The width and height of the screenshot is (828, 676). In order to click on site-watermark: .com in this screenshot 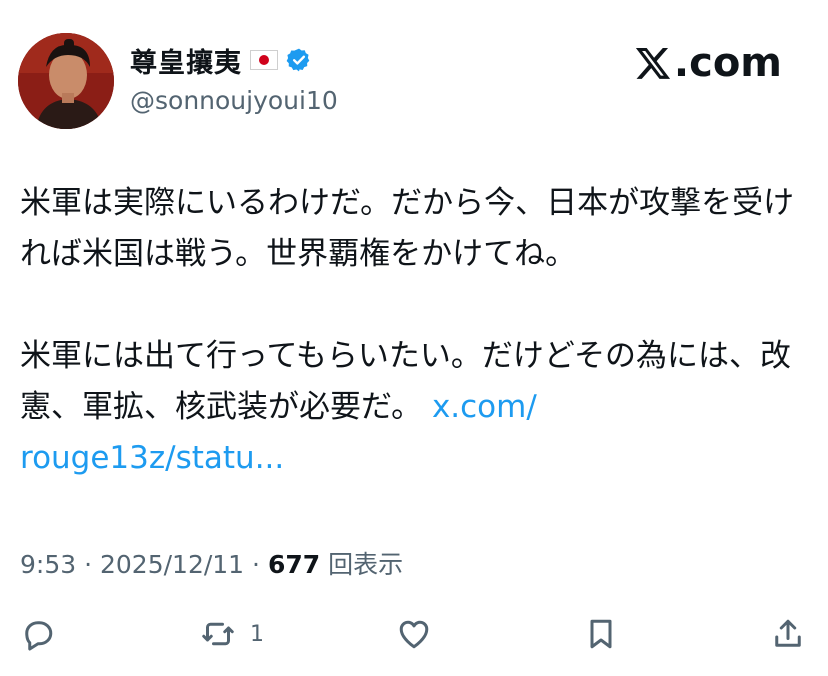, I will do `click(708, 63)`.